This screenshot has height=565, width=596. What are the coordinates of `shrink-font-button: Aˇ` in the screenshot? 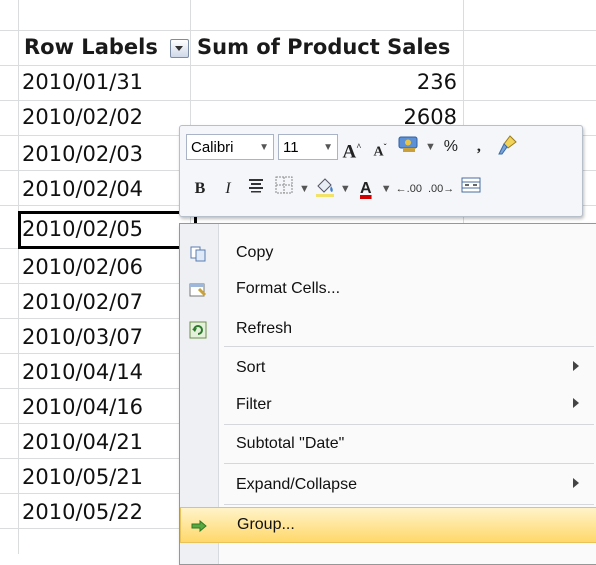 It's located at (380, 147).